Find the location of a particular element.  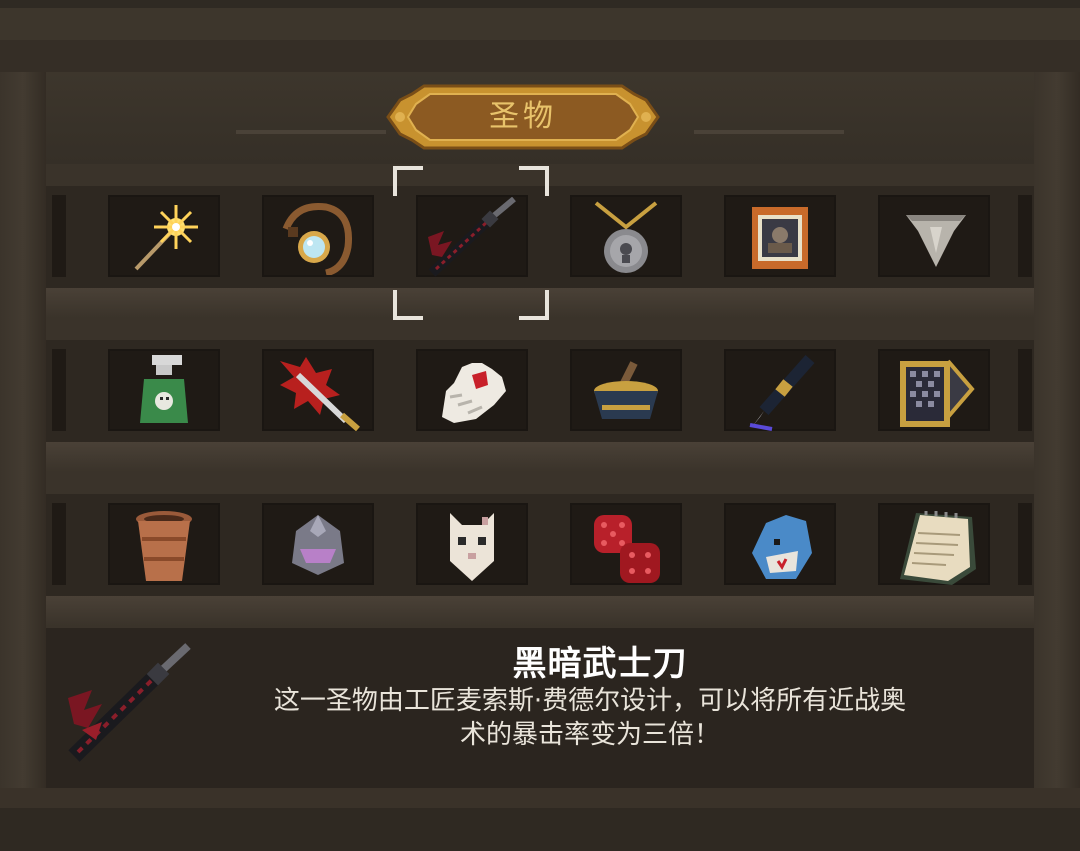

shark-plush-icon is located at coordinates (782, 547).